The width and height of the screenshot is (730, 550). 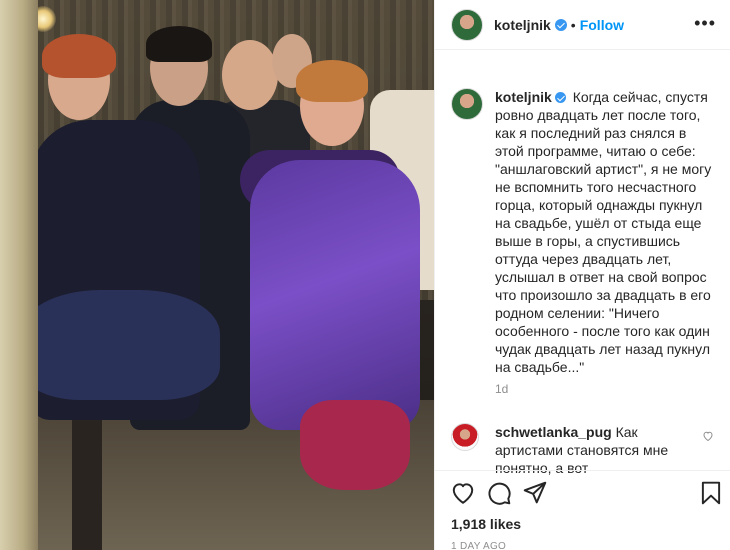 I want to click on photo-person-man-hair, so click(x=179, y=44).